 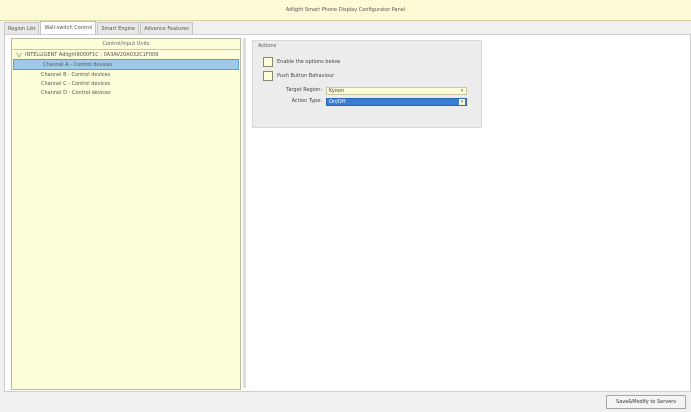 What do you see at coordinates (337, 91) in the screenshot?
I see `target-region-value: Kyoon` at bounding box center [337, 91].